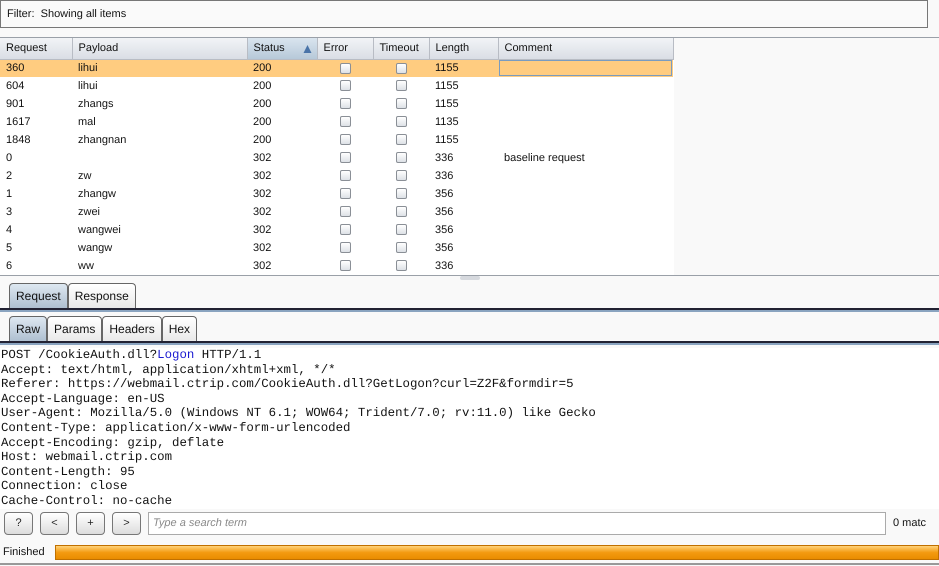  I want to click on table-cell: zhangw, so click(97, 194).